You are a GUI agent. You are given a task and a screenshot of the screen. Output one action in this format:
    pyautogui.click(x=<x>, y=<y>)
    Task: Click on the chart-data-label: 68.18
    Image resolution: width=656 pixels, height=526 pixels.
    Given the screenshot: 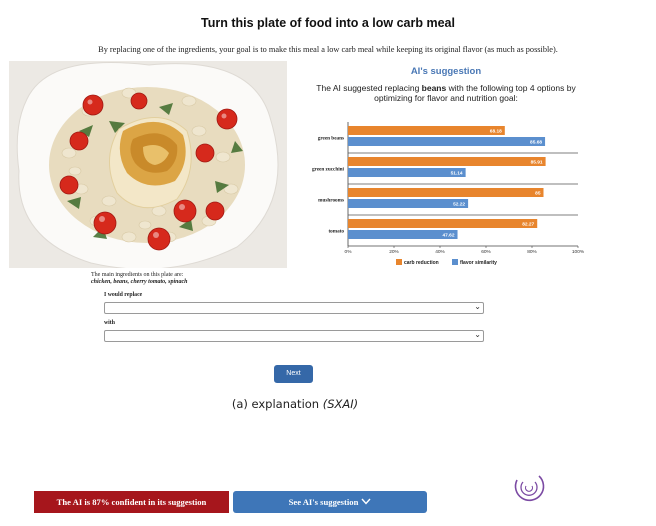 What is the action you would take?
    pyautogui.click(x=496, y=131)
    